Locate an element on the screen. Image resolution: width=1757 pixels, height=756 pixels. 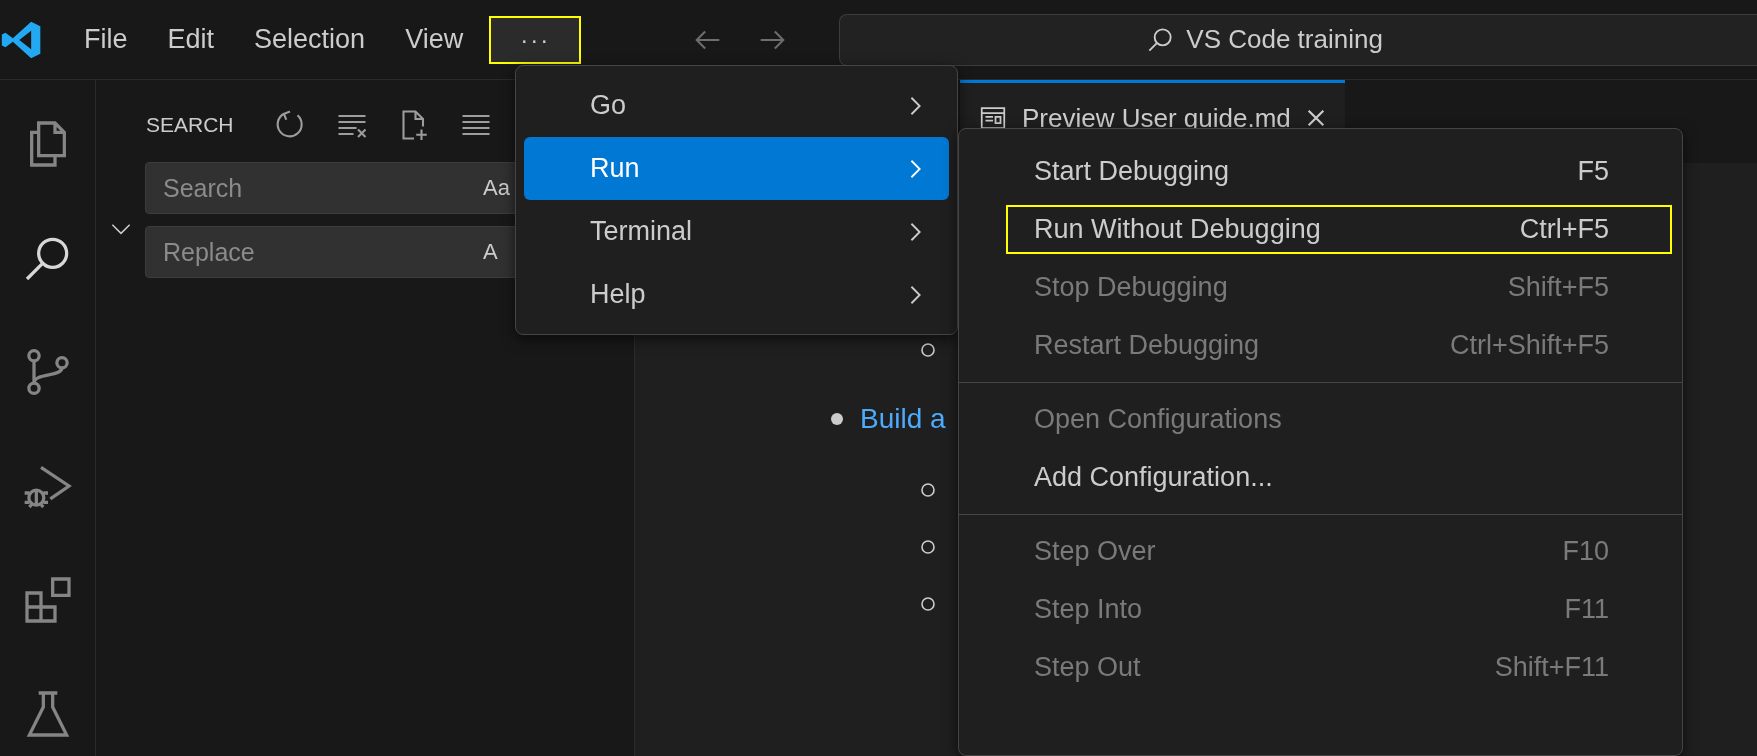
menu-bar-item: View is located at coordinates (434, 39).